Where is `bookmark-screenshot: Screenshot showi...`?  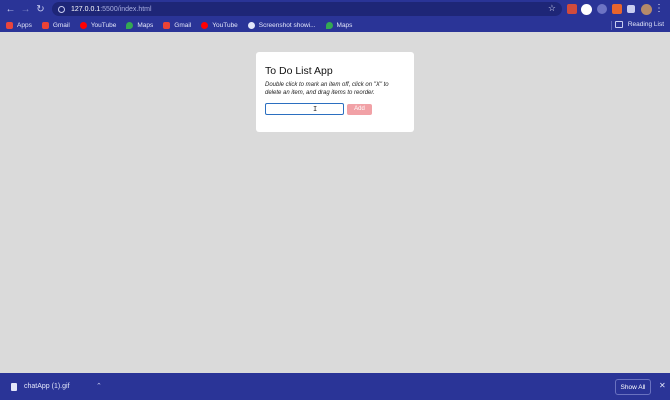 bookmark-screenshot: Screenshot showi... is located at coordinates (281, 25).